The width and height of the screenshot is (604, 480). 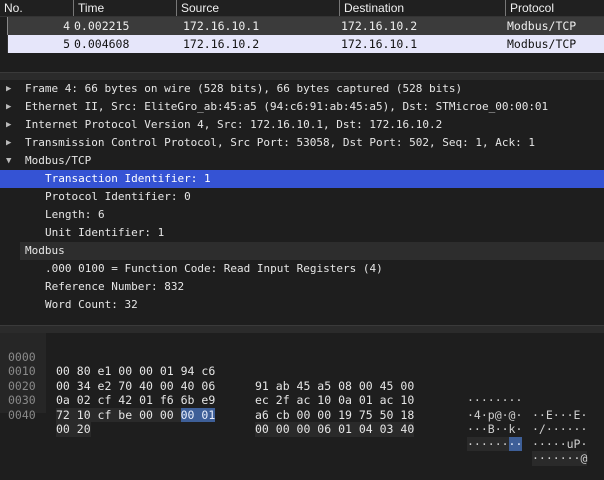 What do you see at coordinates (559, 444) in the screenshot?
I see `ascii-bytes: ·····uP·` at bounding box center [559, 444].